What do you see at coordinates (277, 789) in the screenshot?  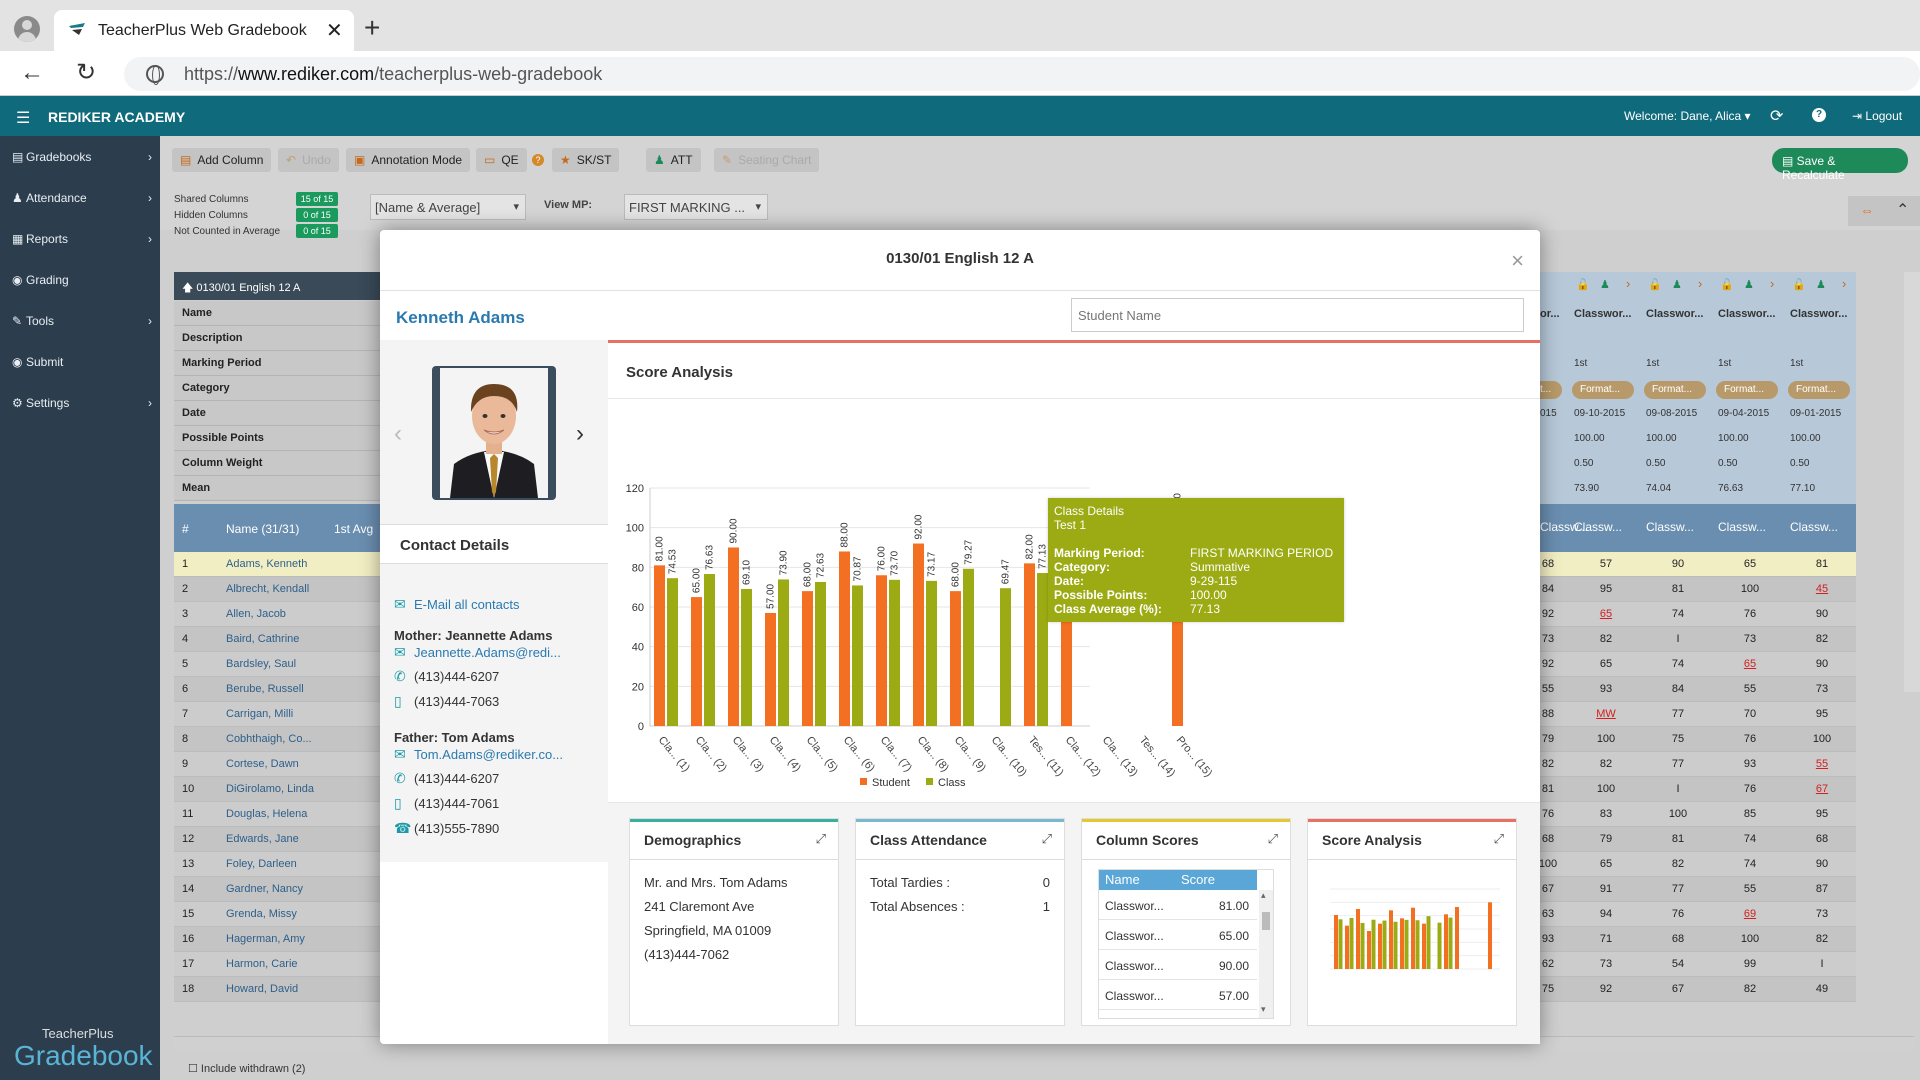 I see `table-row: 10 DiGirolamo, Linda` at bounding box center [277, 789].